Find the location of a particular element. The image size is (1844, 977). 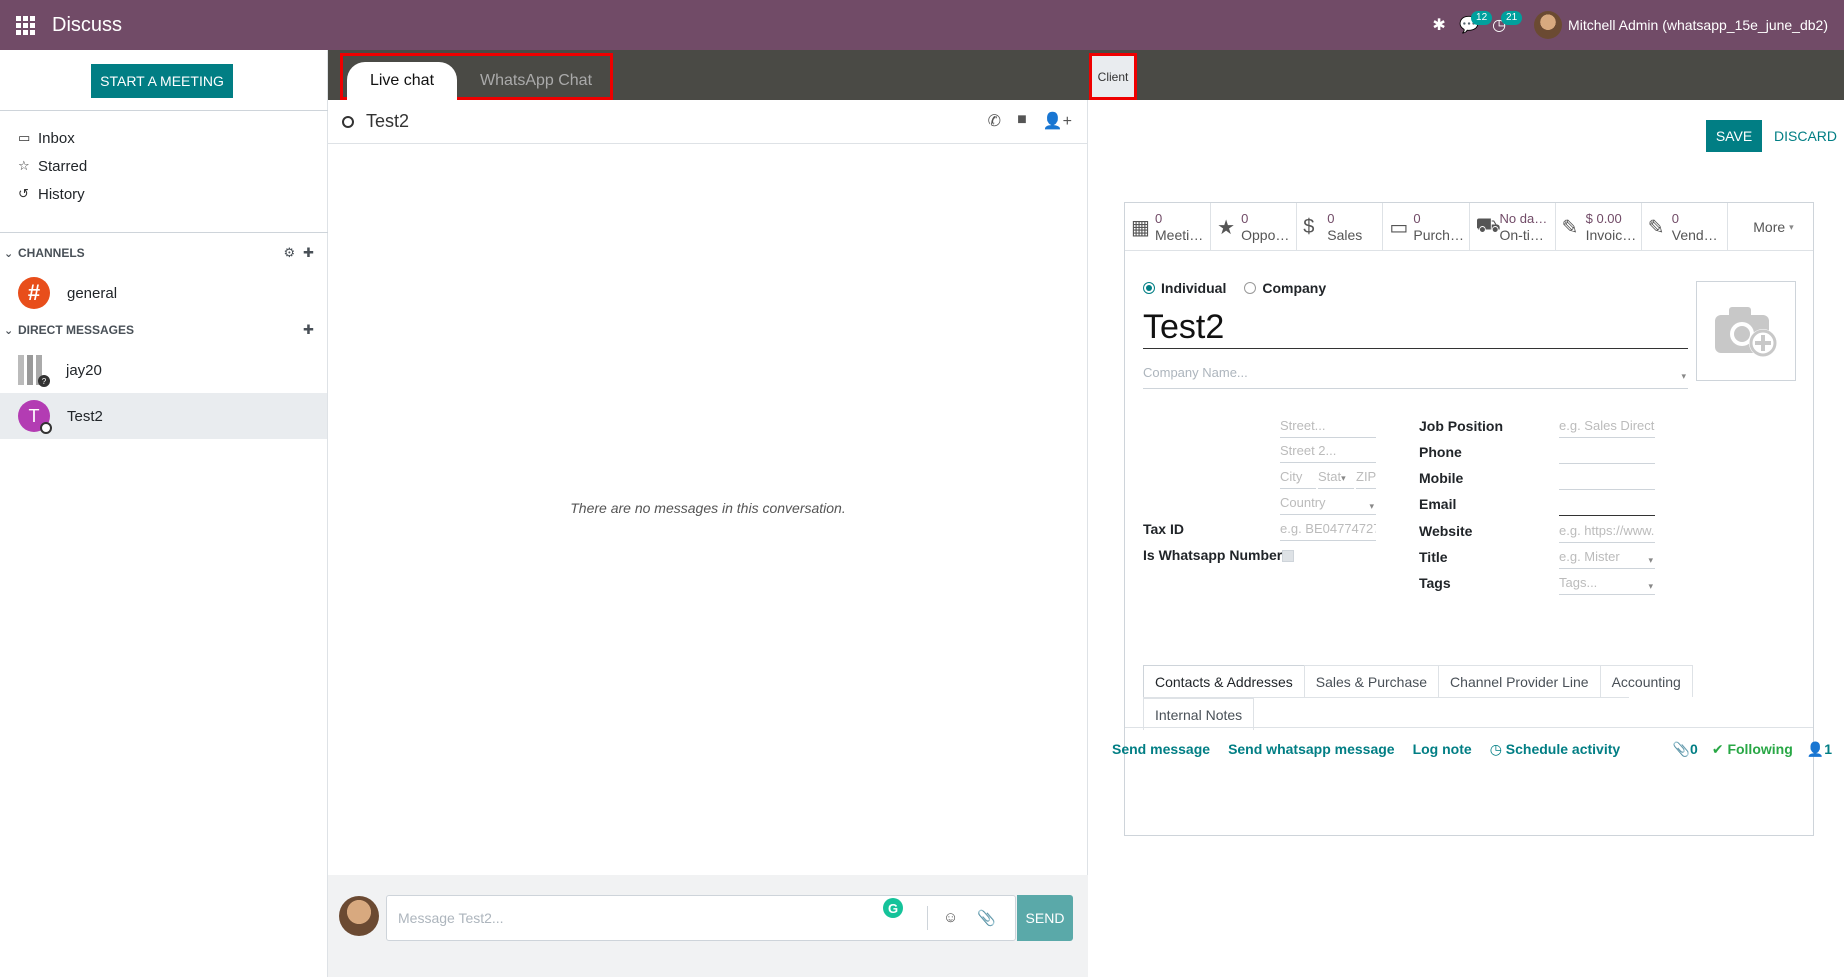

sidebar-item-general: # general is located at coordinates (163, 293).